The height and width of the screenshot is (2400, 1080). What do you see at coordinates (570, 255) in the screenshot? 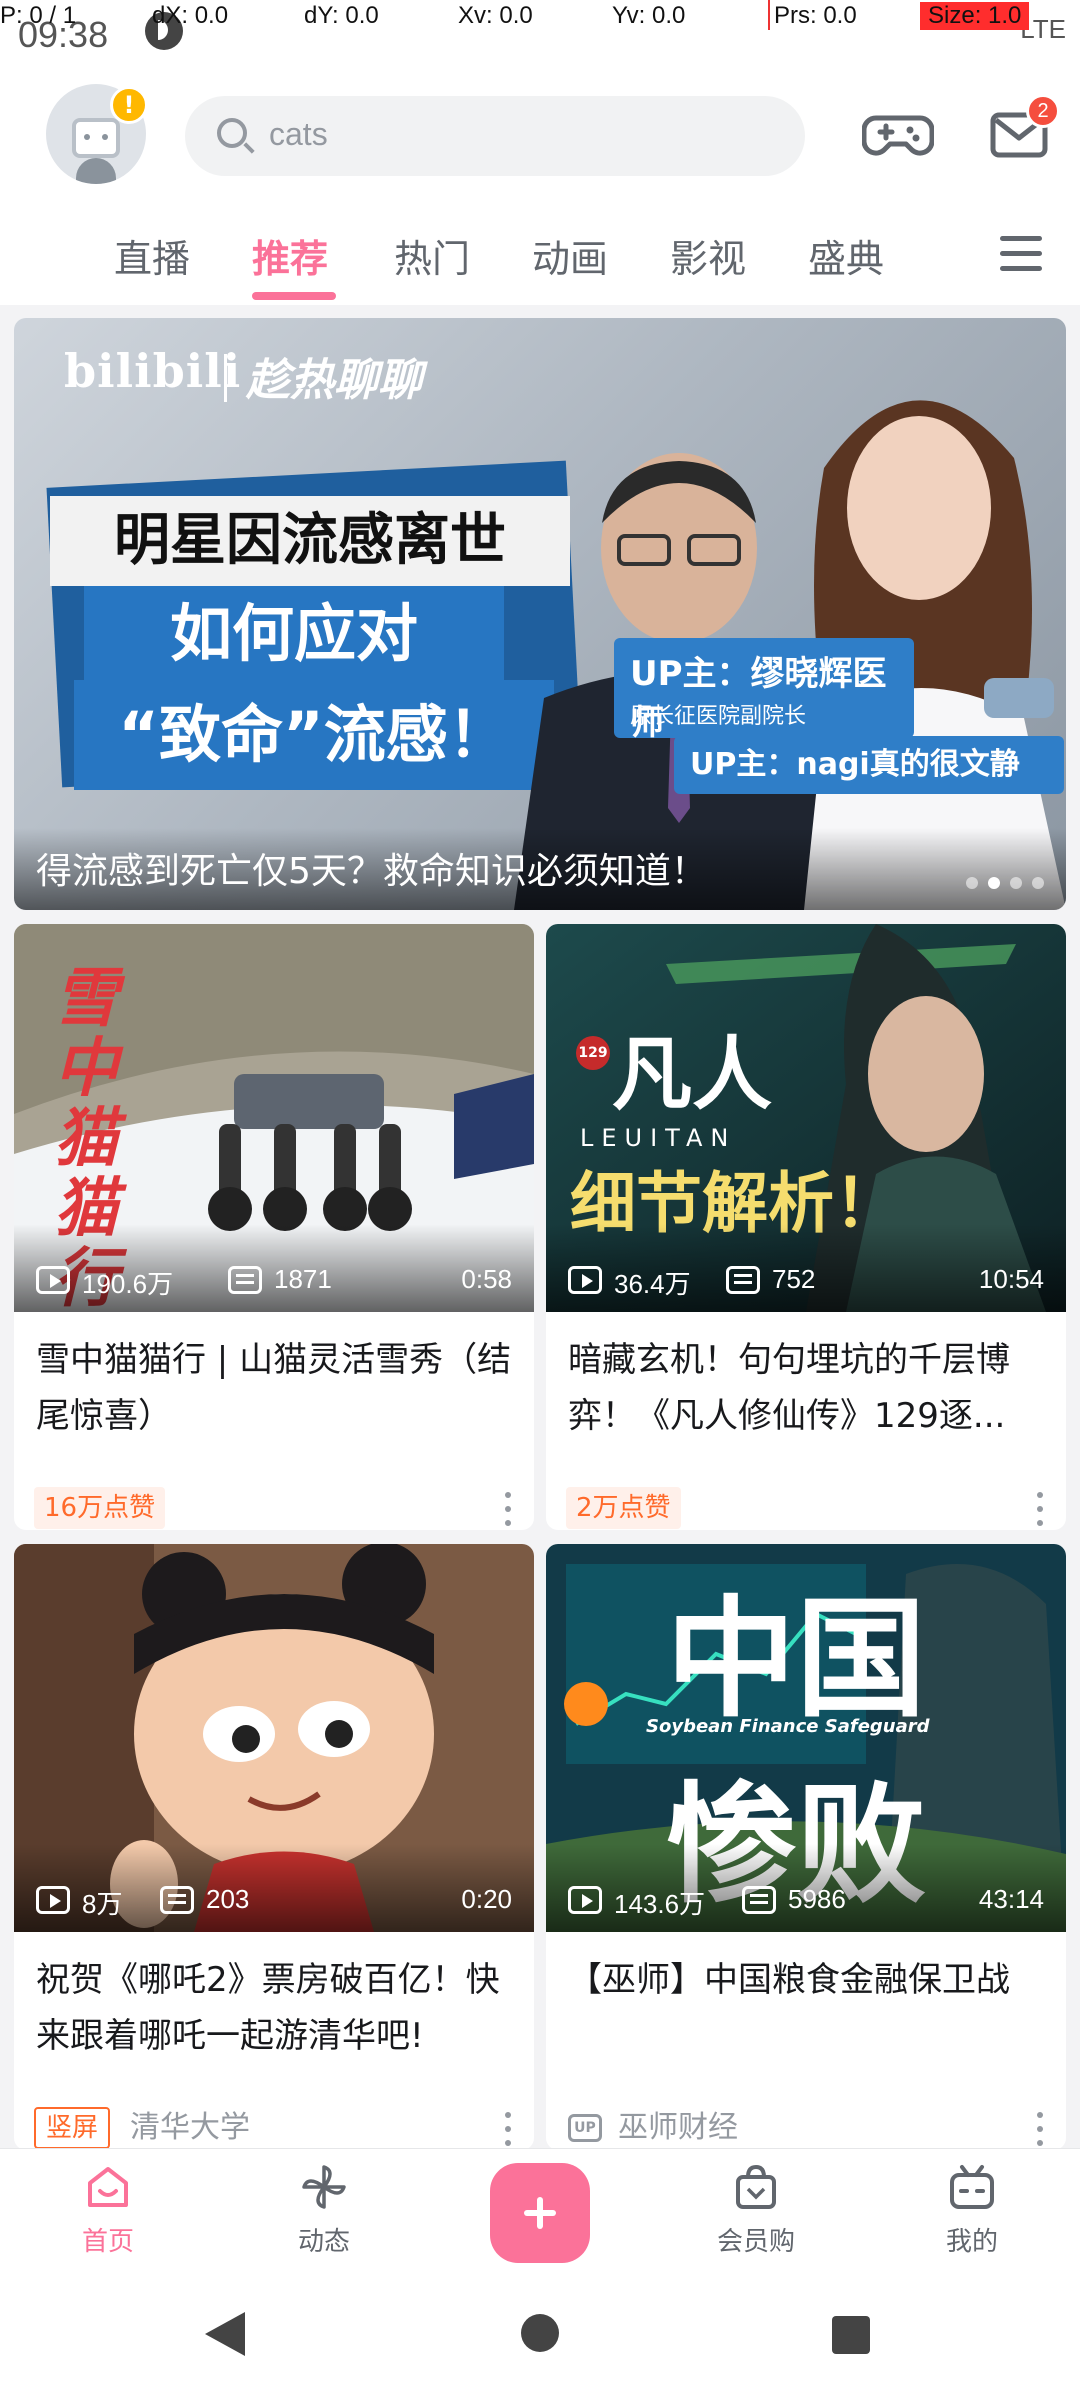
I see `tab-anime: 动画` at bounding box center [570, 255].